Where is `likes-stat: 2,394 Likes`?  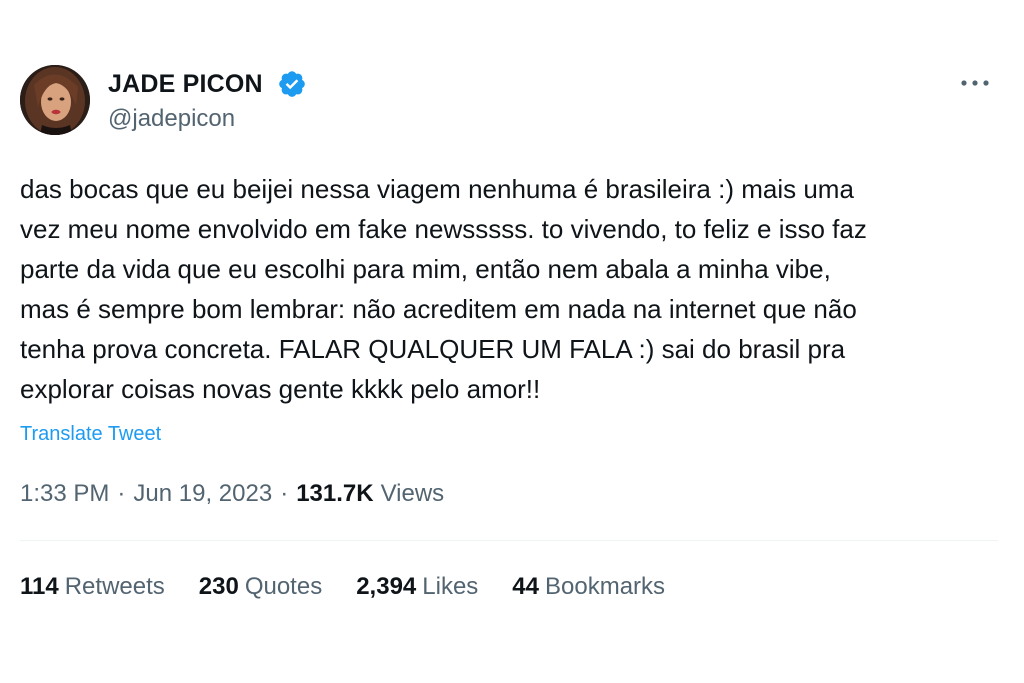
likes-stat: 2,394 Likes is located at coordinates (417, 587).